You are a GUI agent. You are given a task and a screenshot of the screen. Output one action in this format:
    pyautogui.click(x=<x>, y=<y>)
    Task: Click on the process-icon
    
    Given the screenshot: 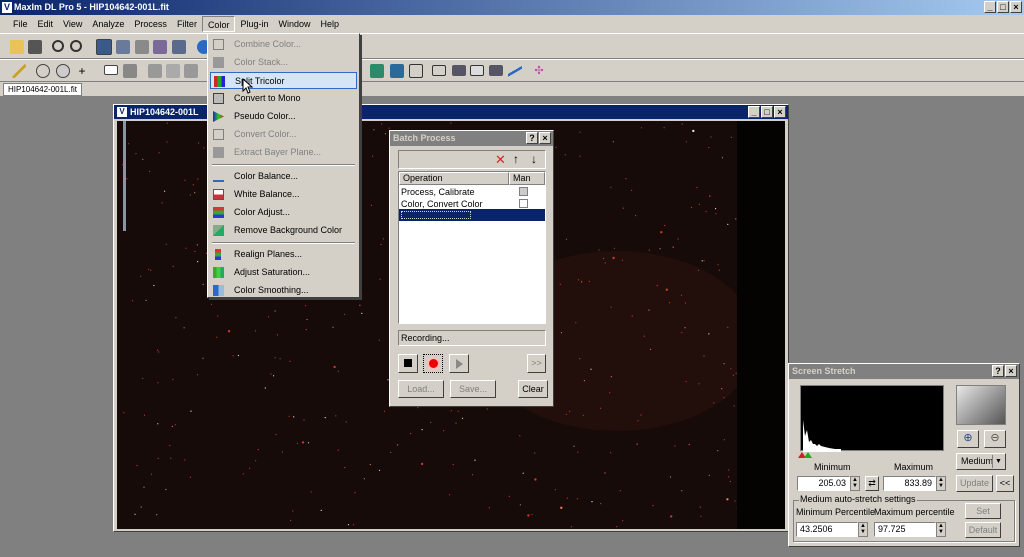 What is the action you would take?
    pyautogui.click(x=155, y=71)
    